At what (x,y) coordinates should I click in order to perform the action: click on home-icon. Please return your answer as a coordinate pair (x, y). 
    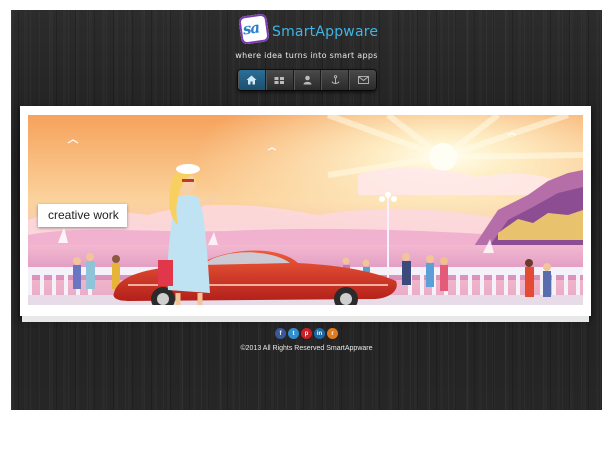
    Looking at the image, I should click on (251, 80).